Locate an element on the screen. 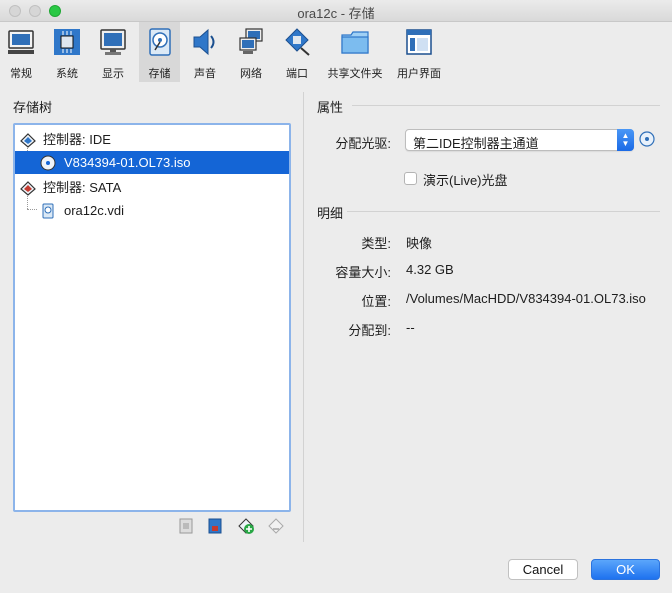  ok-button: OK is located at coordinates (625, 569).